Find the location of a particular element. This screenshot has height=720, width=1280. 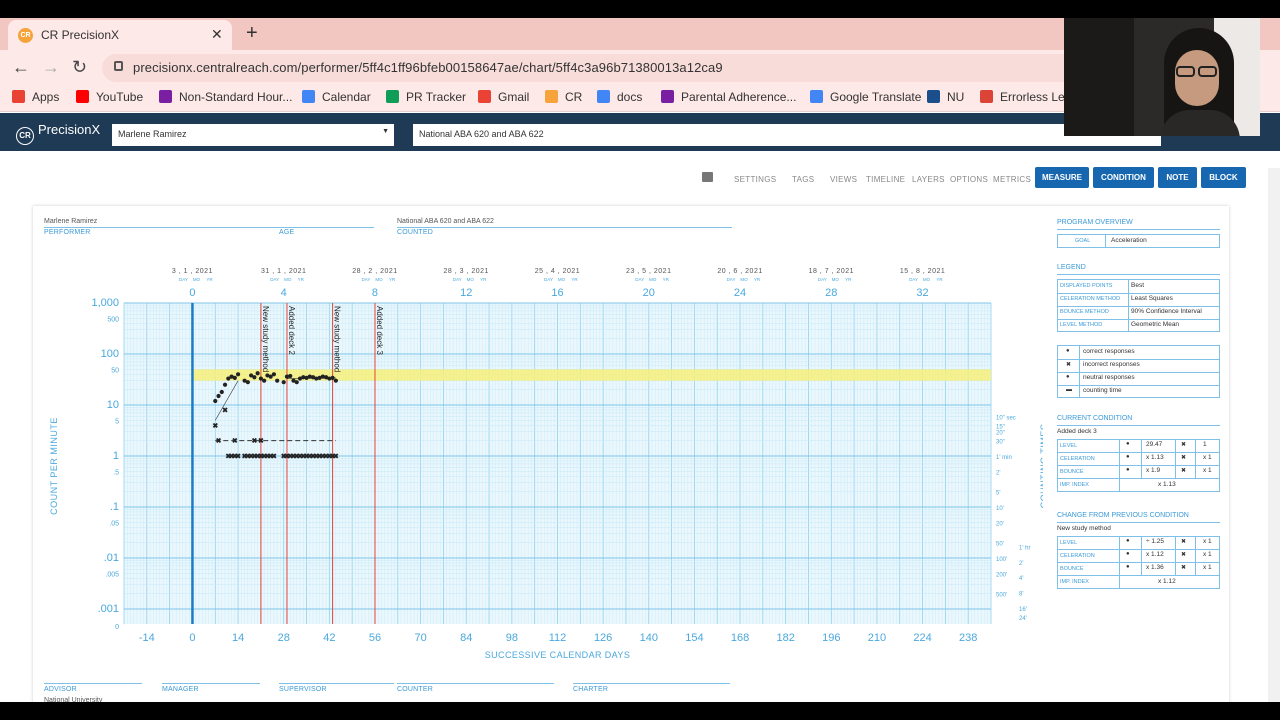

tool-options: OPTIONS is located at coordinates (969, 179).